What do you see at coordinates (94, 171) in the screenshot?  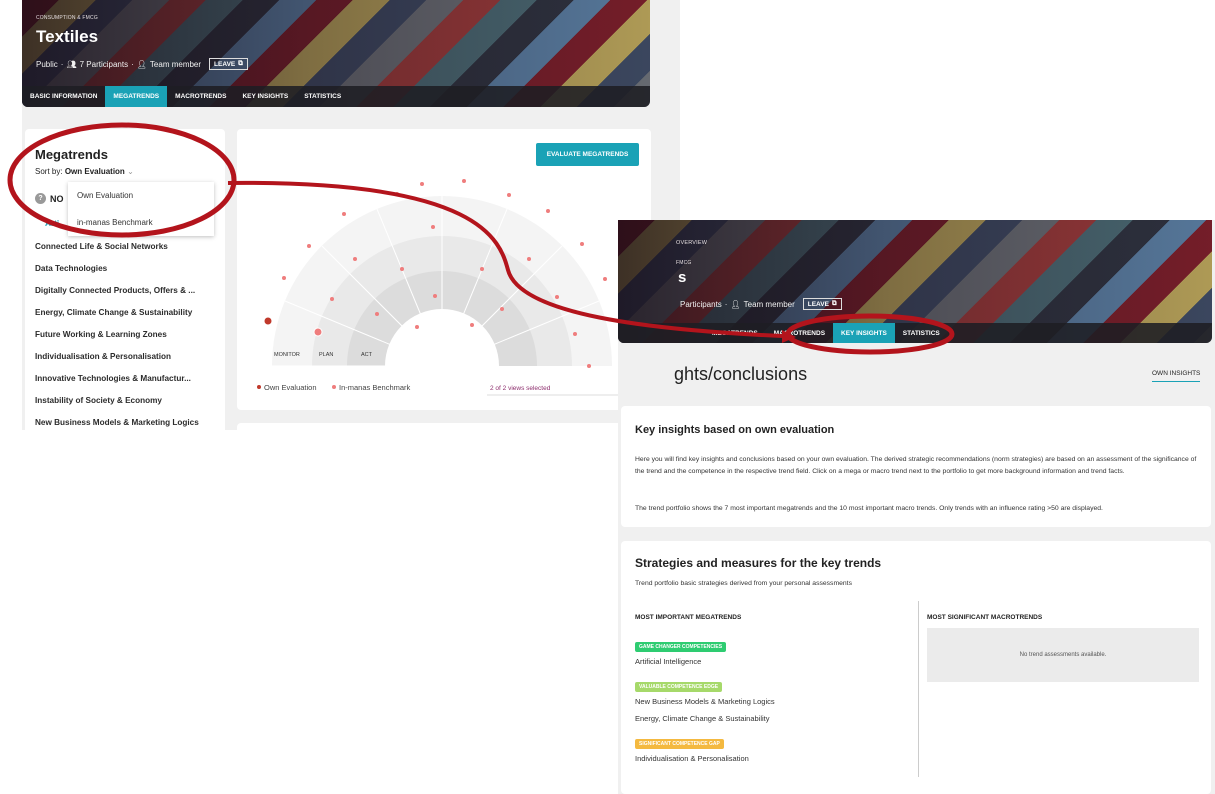 I see `sort-value: Own Evaluation` at bounding box center [94, 171].